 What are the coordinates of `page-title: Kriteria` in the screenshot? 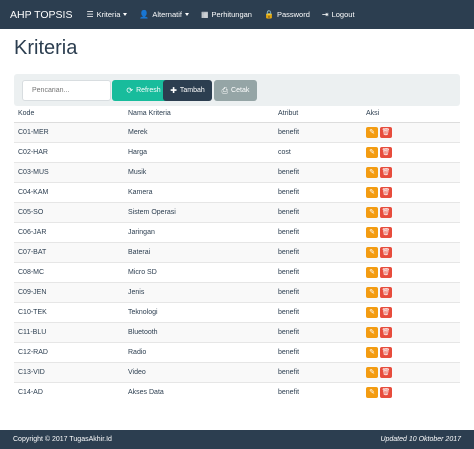 It's located at (46, 48).